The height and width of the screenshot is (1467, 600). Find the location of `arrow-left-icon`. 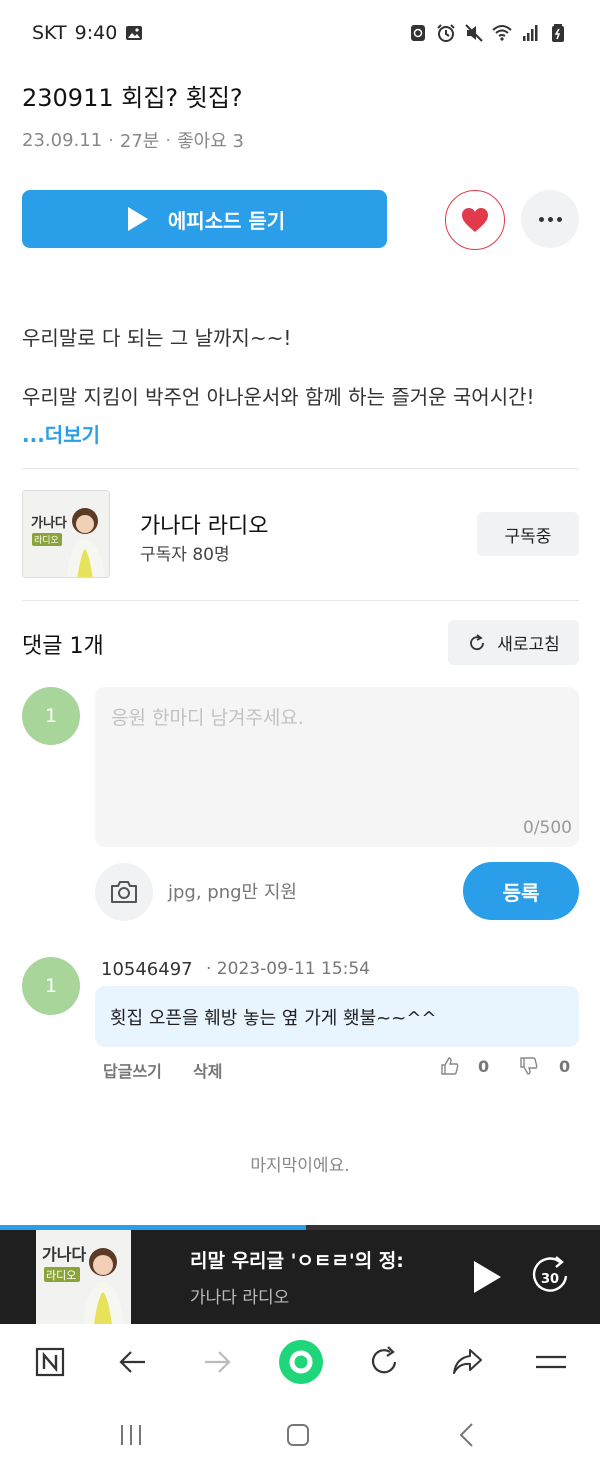

arrow-left-icon is located at coordinates (132, 1362).